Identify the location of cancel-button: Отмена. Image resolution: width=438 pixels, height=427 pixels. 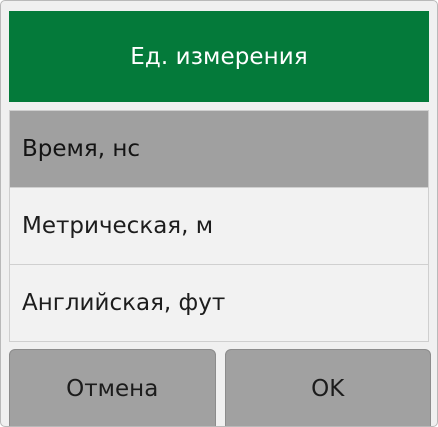
(112, 387).